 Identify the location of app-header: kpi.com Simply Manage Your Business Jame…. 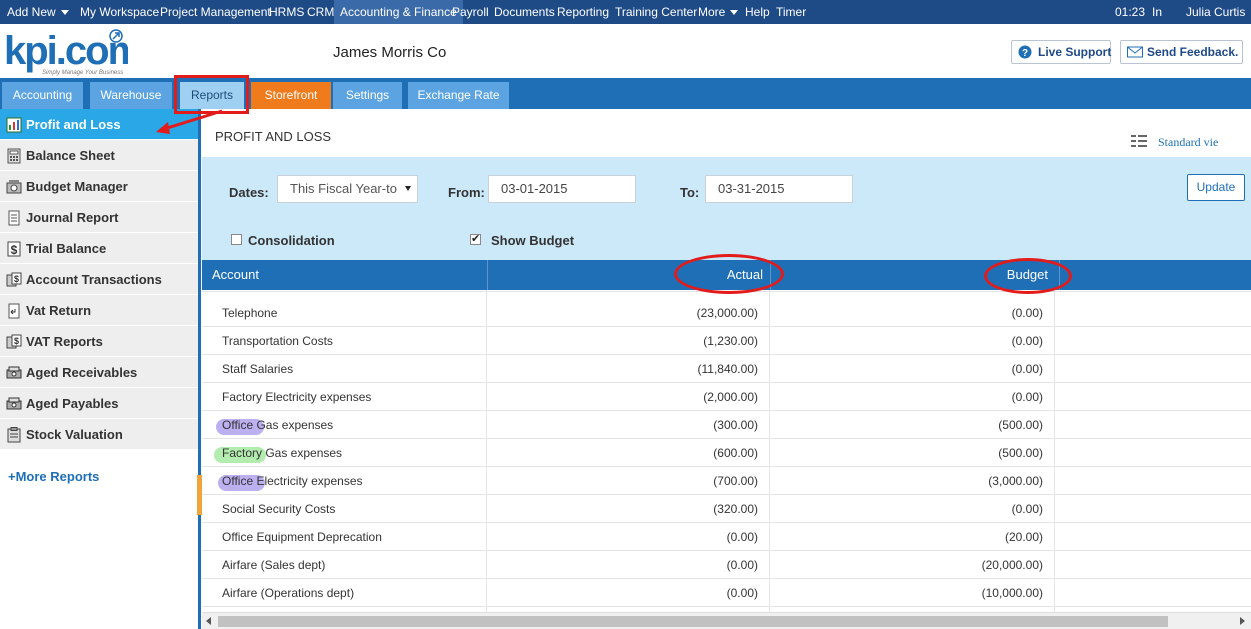
(625, 51).